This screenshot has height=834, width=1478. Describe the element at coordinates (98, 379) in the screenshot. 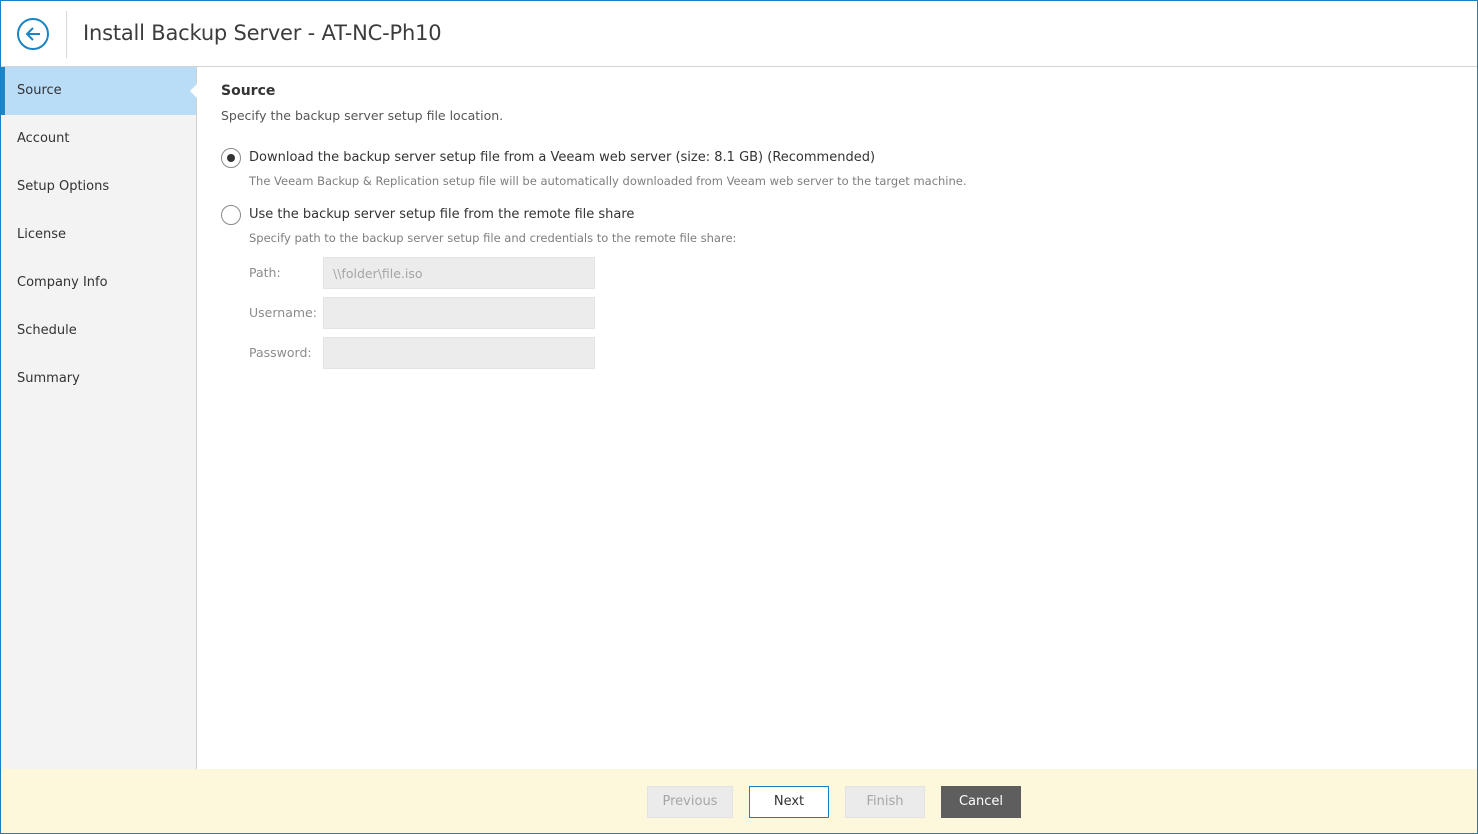

I see `sidebar-item-summary: Summary` at that location.